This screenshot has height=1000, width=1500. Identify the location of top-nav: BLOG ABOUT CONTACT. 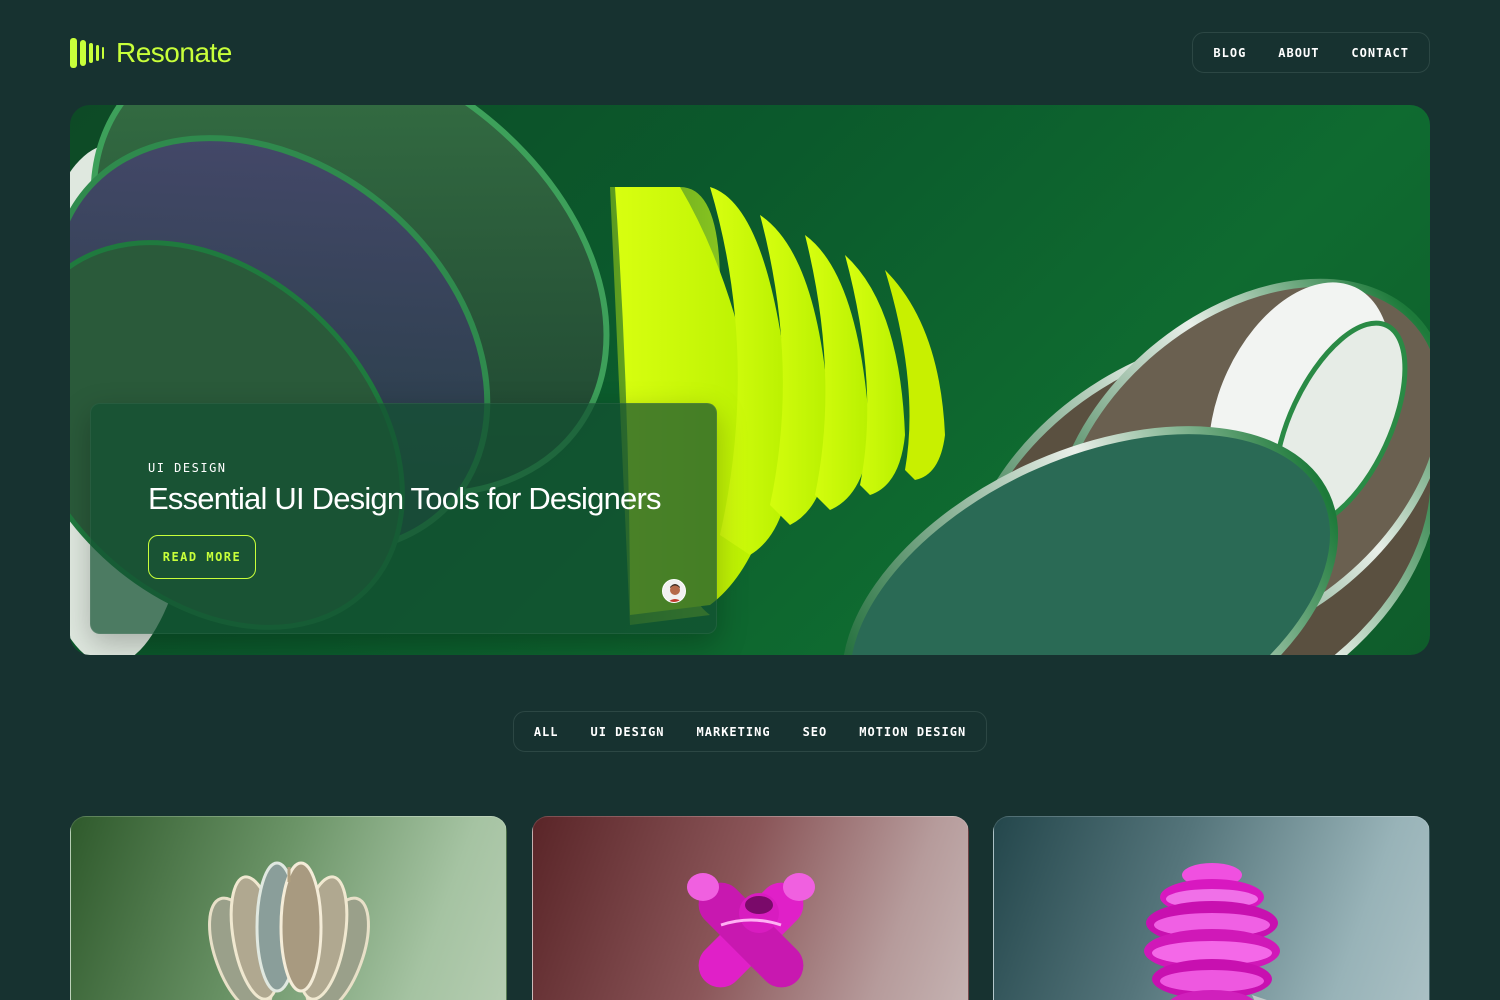
(1311, 52).